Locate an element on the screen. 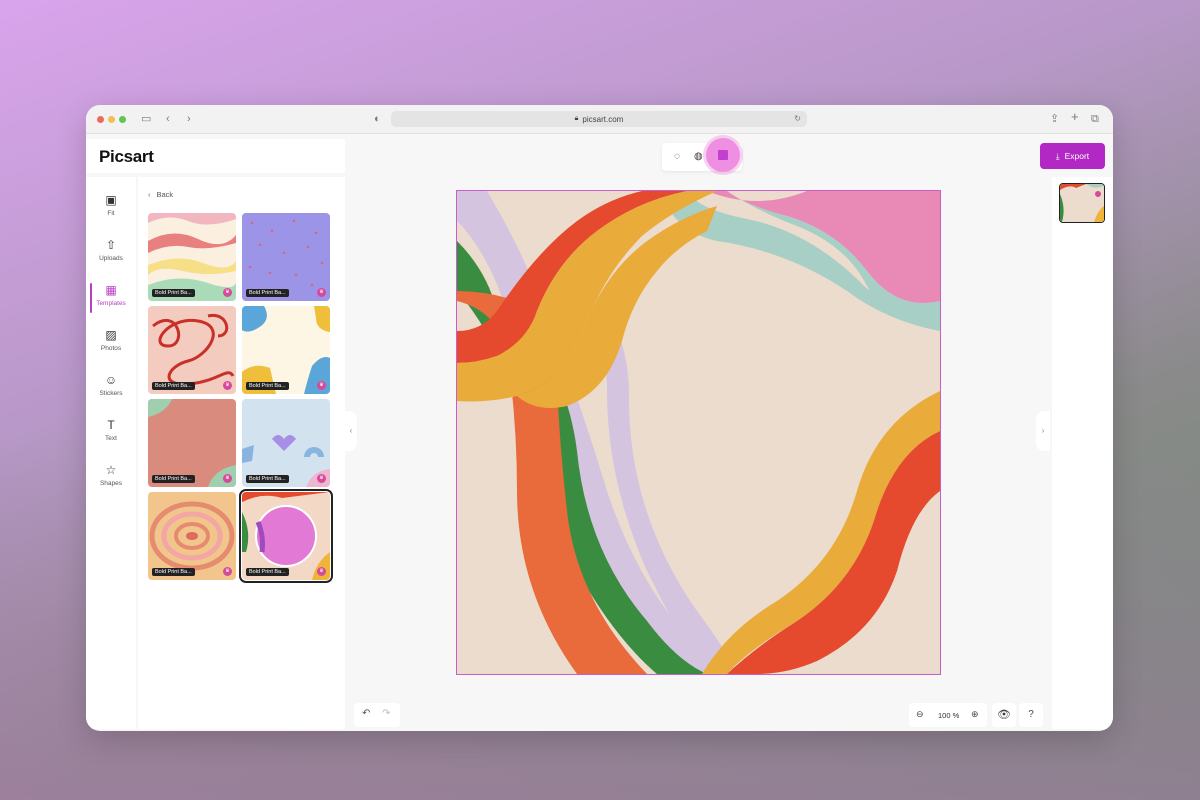  text-icon: T is located at coordinates (111, 425).